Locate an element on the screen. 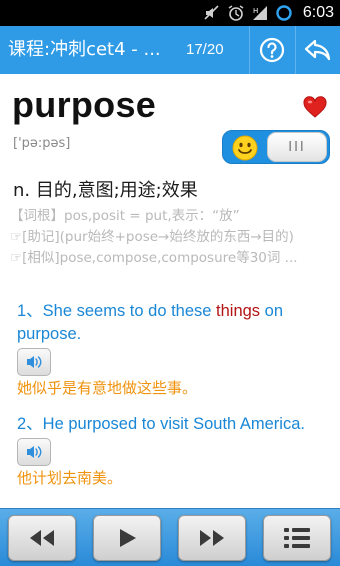 Image resolution: width=340 pixels, height=566 pixels. play-icon is located at coordinates (128, 538).